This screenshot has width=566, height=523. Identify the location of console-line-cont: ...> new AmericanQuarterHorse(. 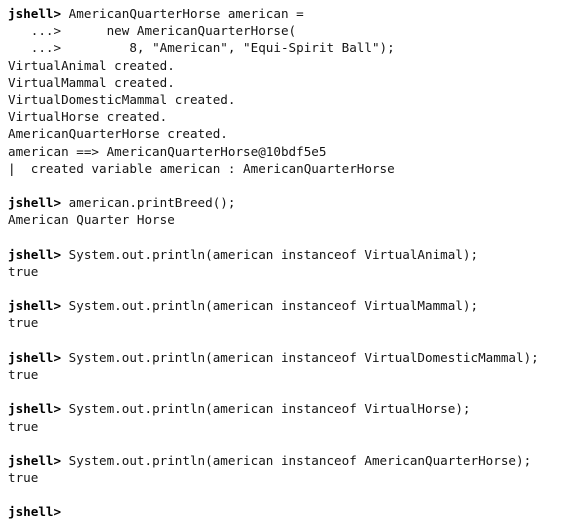
(283, 30).